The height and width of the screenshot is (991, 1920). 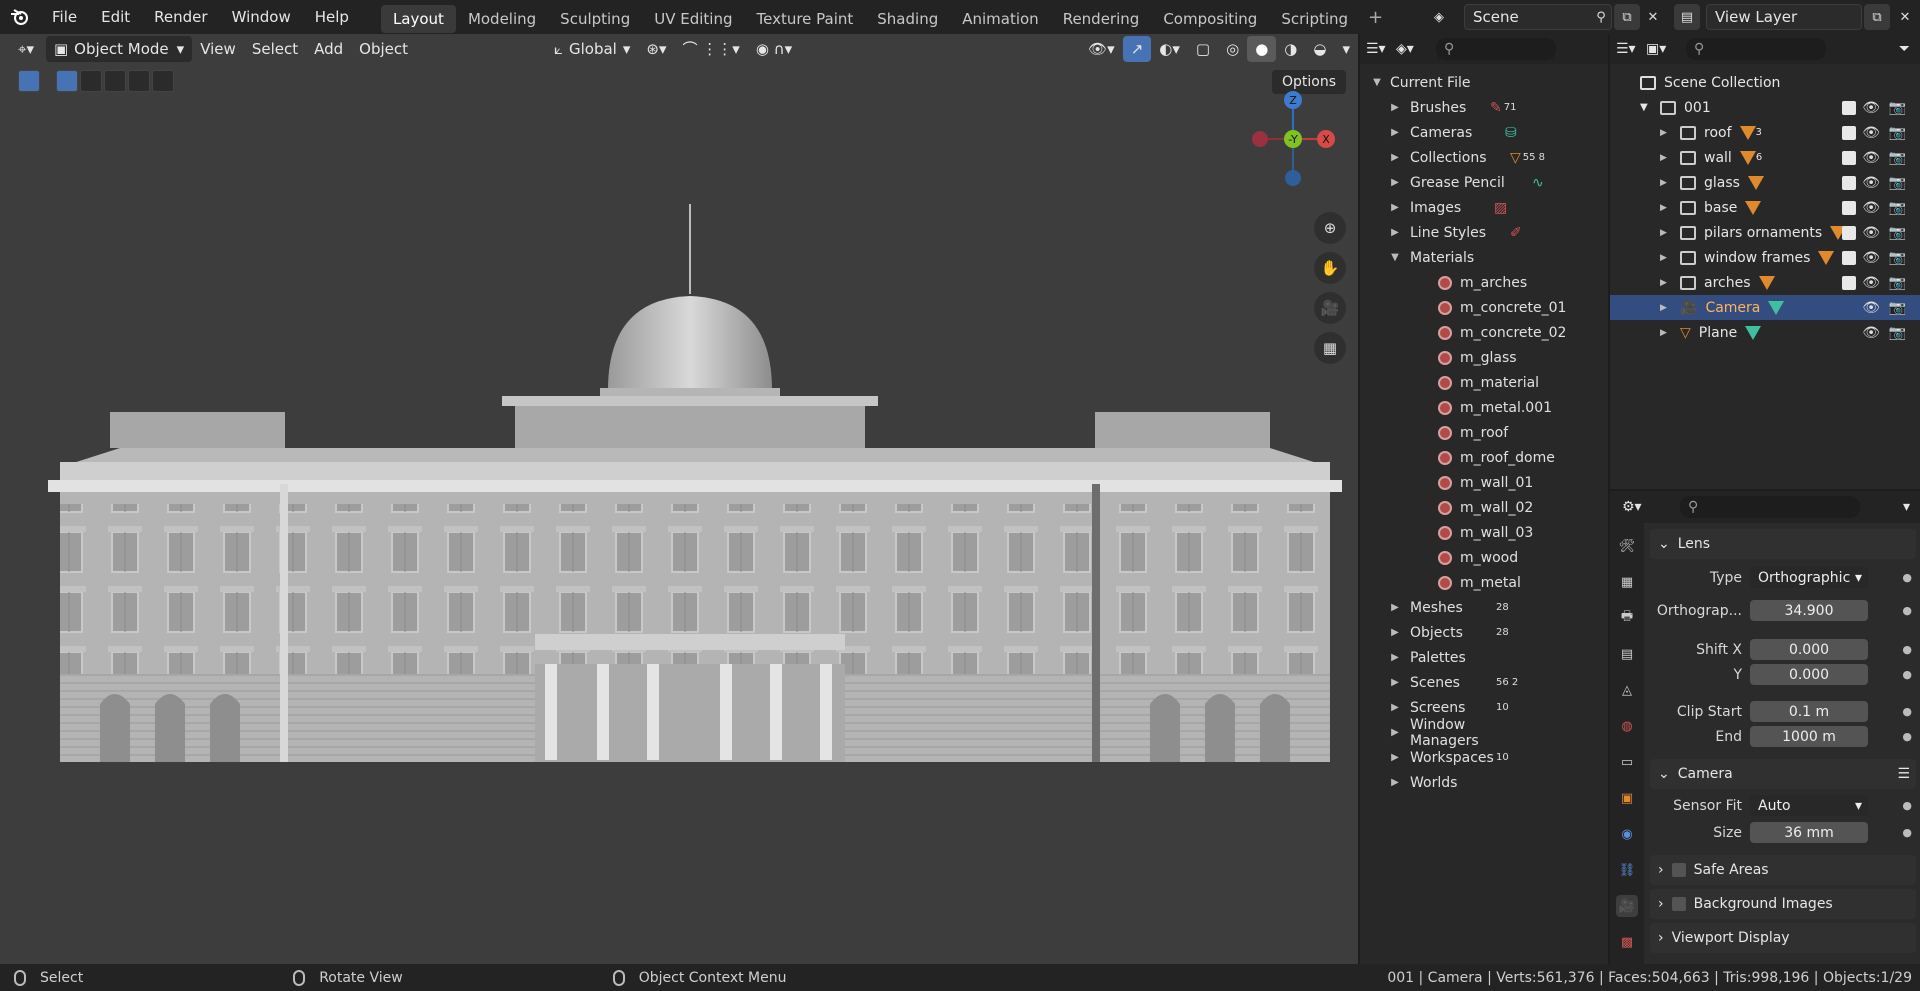 What do you see at coordinates (1765, 332) in the screenshot?
I see `outliner-row-plane: ▶ ▽ Plane 👁 📷` at bounding box center [1765, 332].